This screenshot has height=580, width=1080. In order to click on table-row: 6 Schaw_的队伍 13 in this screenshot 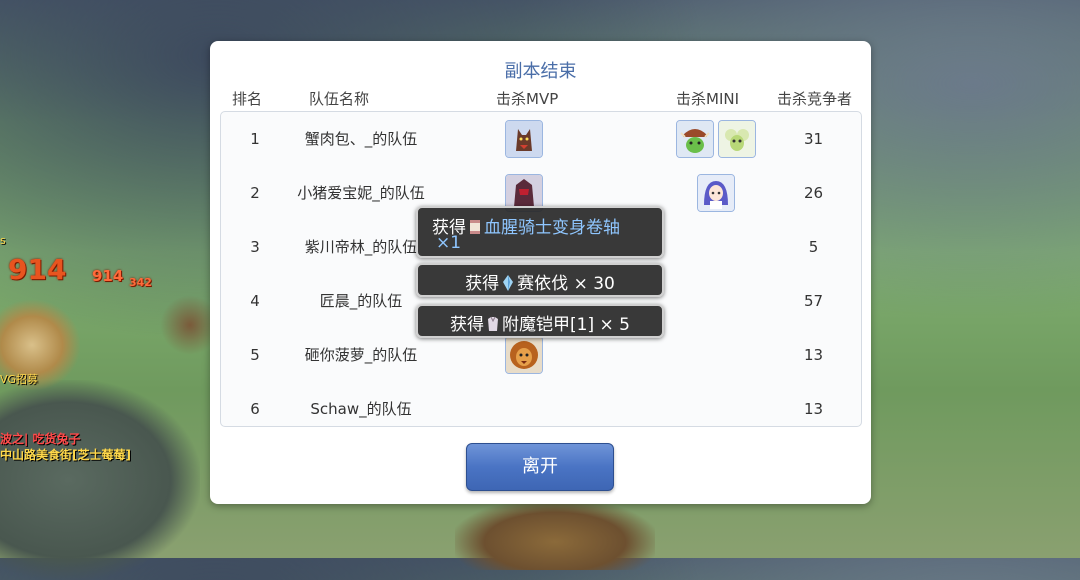, I will do `click(541, 409)`.